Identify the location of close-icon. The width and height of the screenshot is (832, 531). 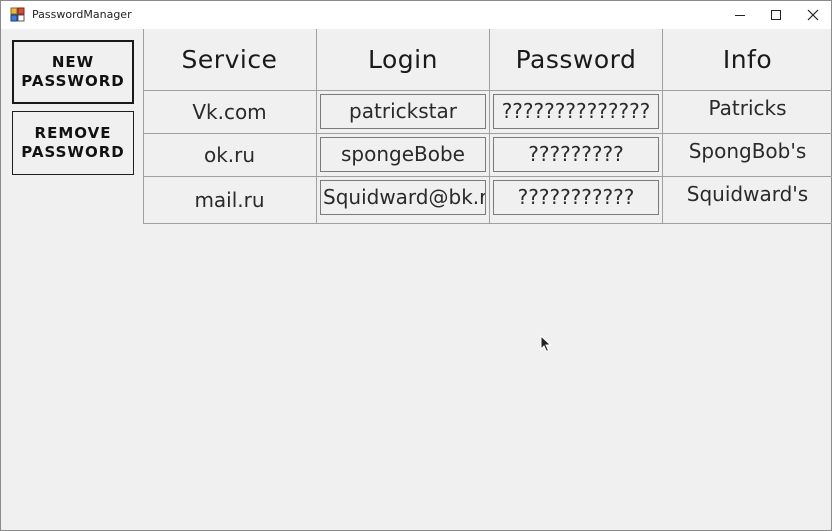
(813, 15).